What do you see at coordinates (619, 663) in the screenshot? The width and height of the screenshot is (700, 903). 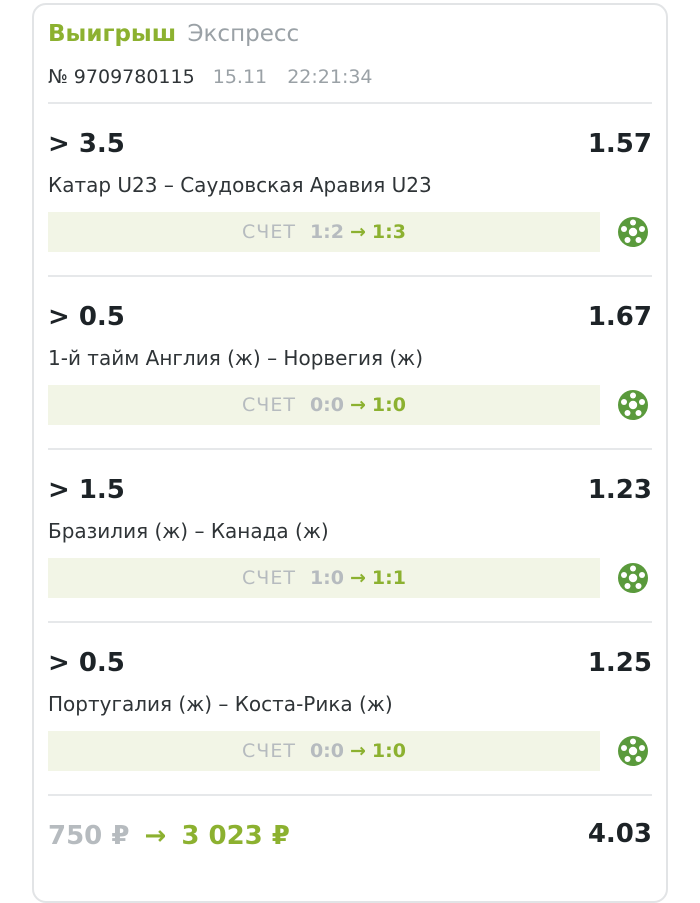 I see `bet-odds: 1.25` at bounding box center [619, 663].